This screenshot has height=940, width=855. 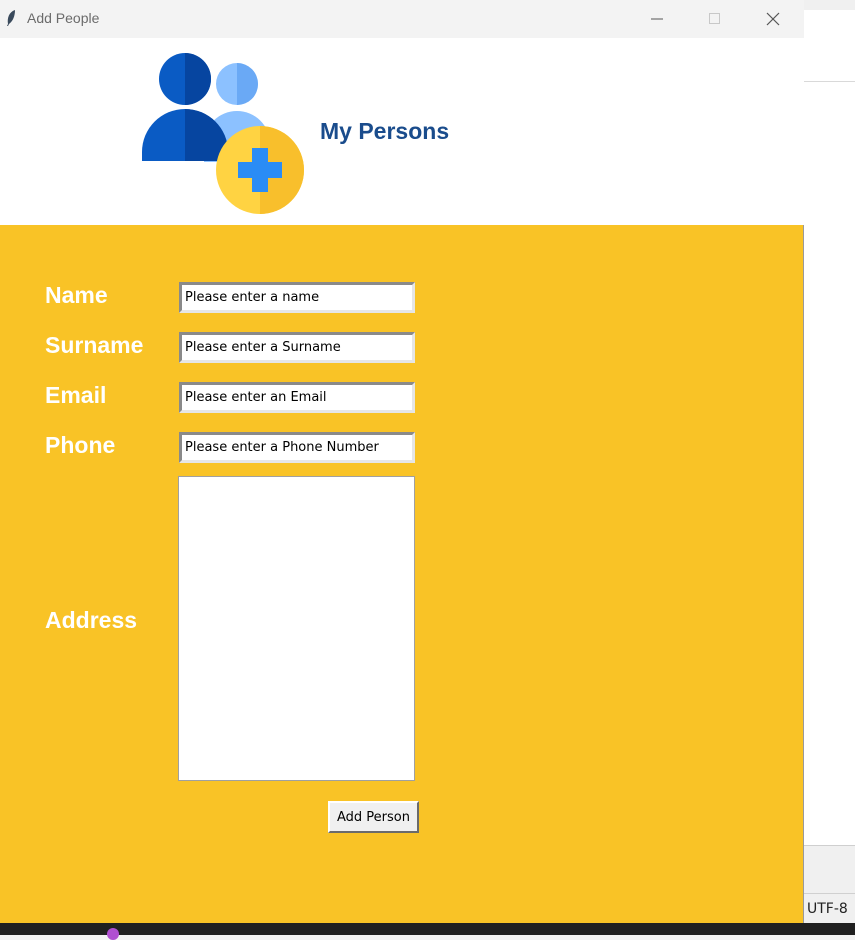 I want to click on app-heading: My Persons, so click(x=385, y=131).